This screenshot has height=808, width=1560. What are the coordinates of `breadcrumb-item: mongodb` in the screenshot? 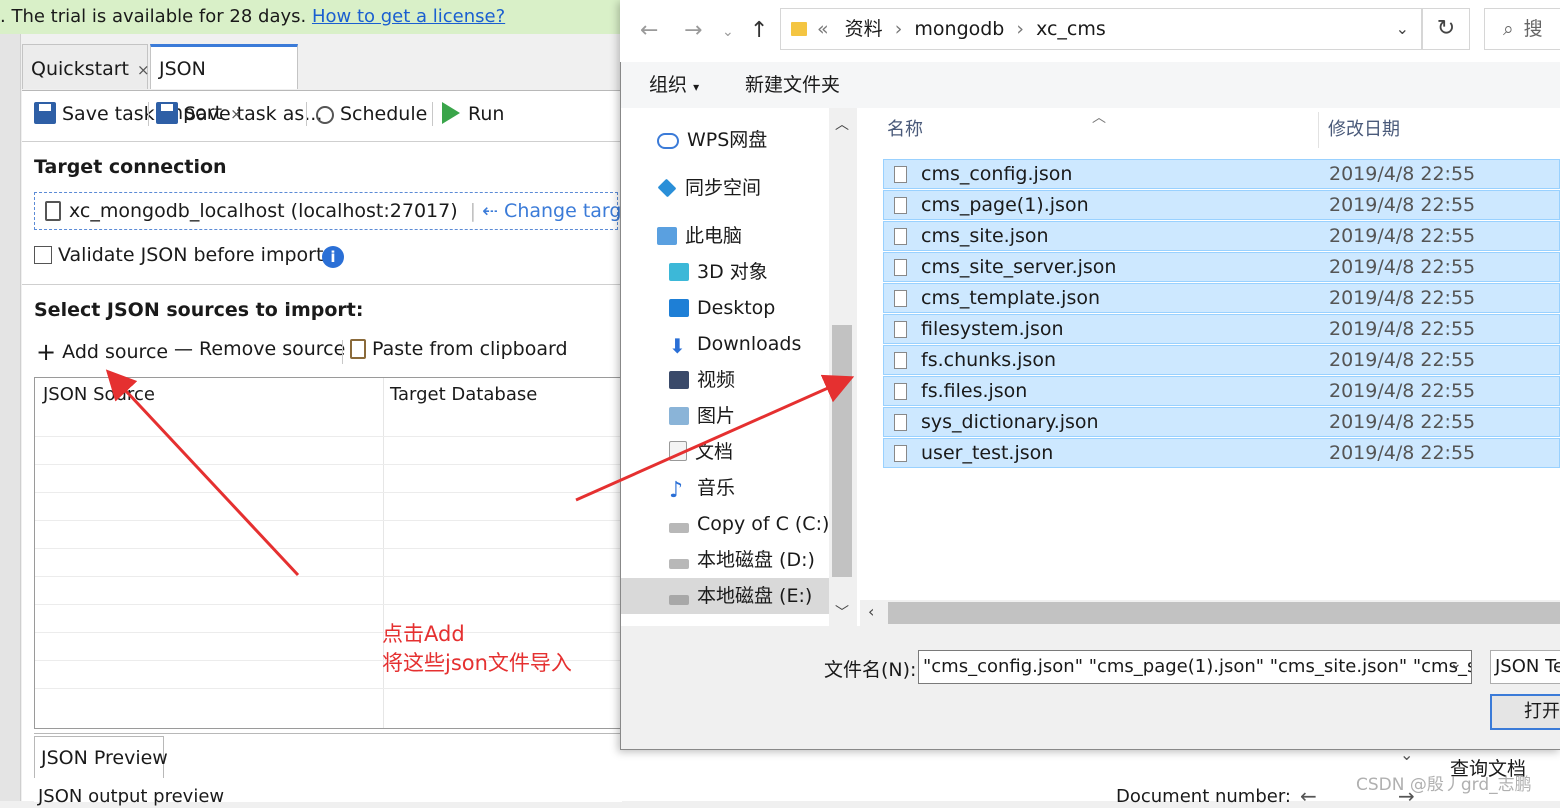 It's located at (959, 29).